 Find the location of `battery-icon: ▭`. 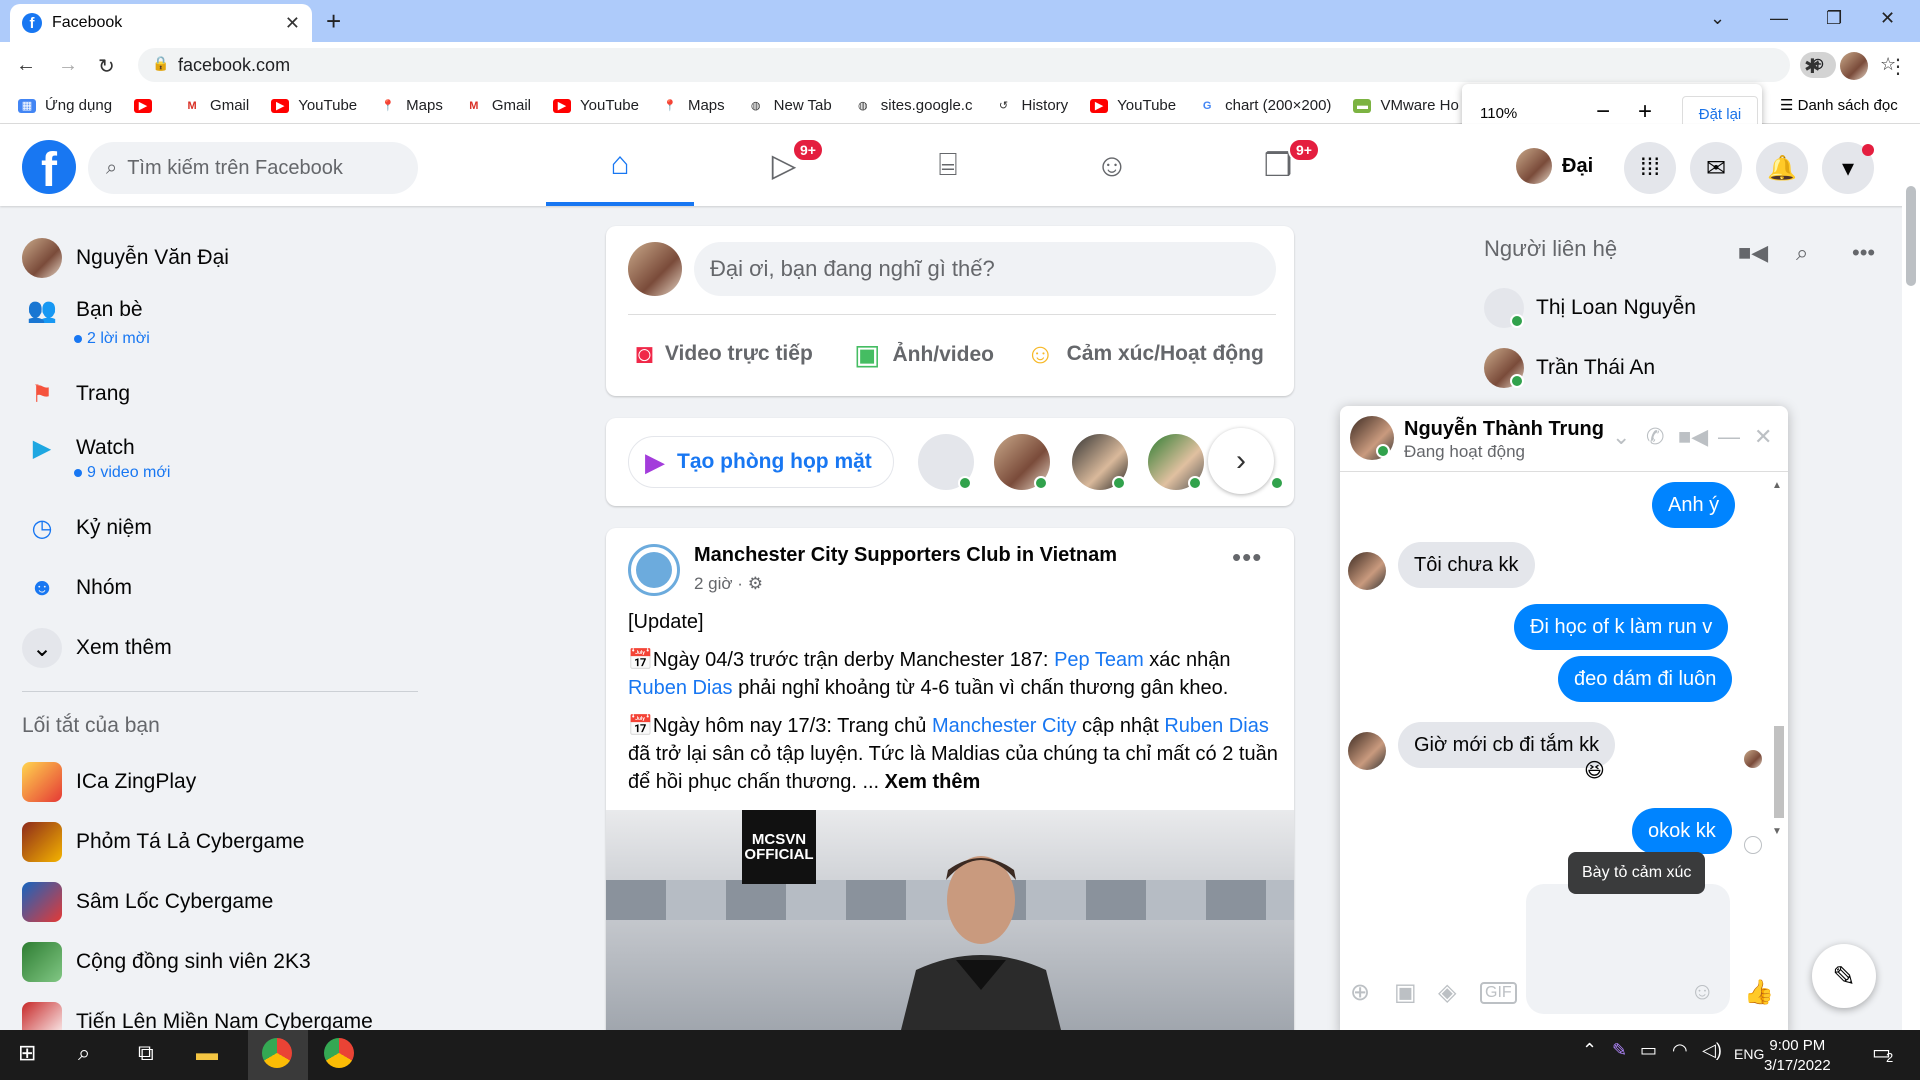

battery-icon: ▭ is located at coordinates (1648, 1050).